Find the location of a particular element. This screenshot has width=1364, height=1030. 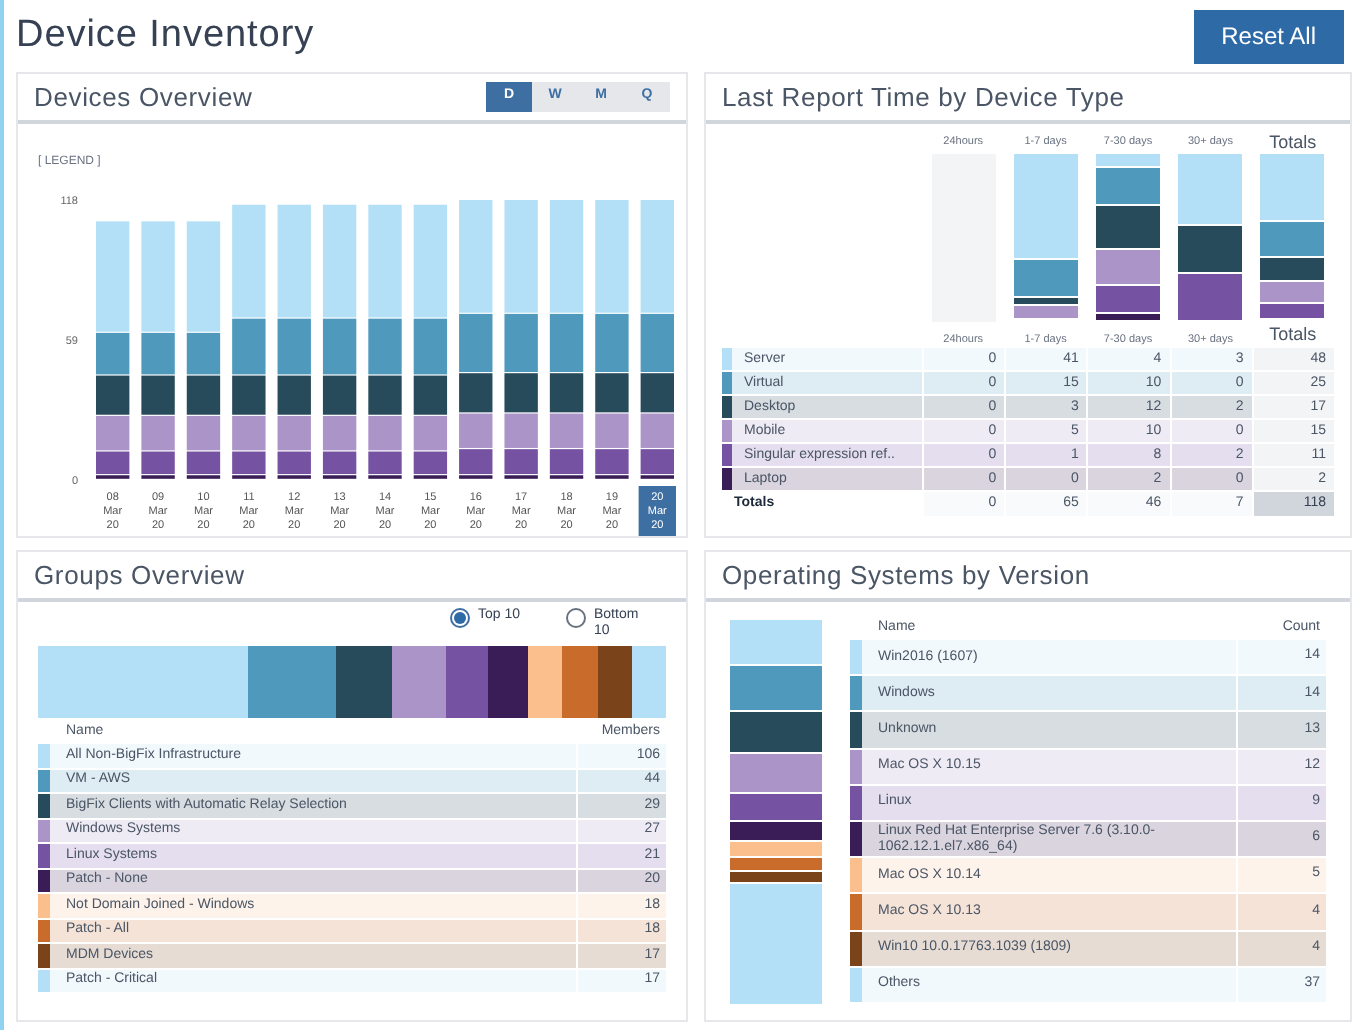

groups-bar is located at coordinates (352, 682).